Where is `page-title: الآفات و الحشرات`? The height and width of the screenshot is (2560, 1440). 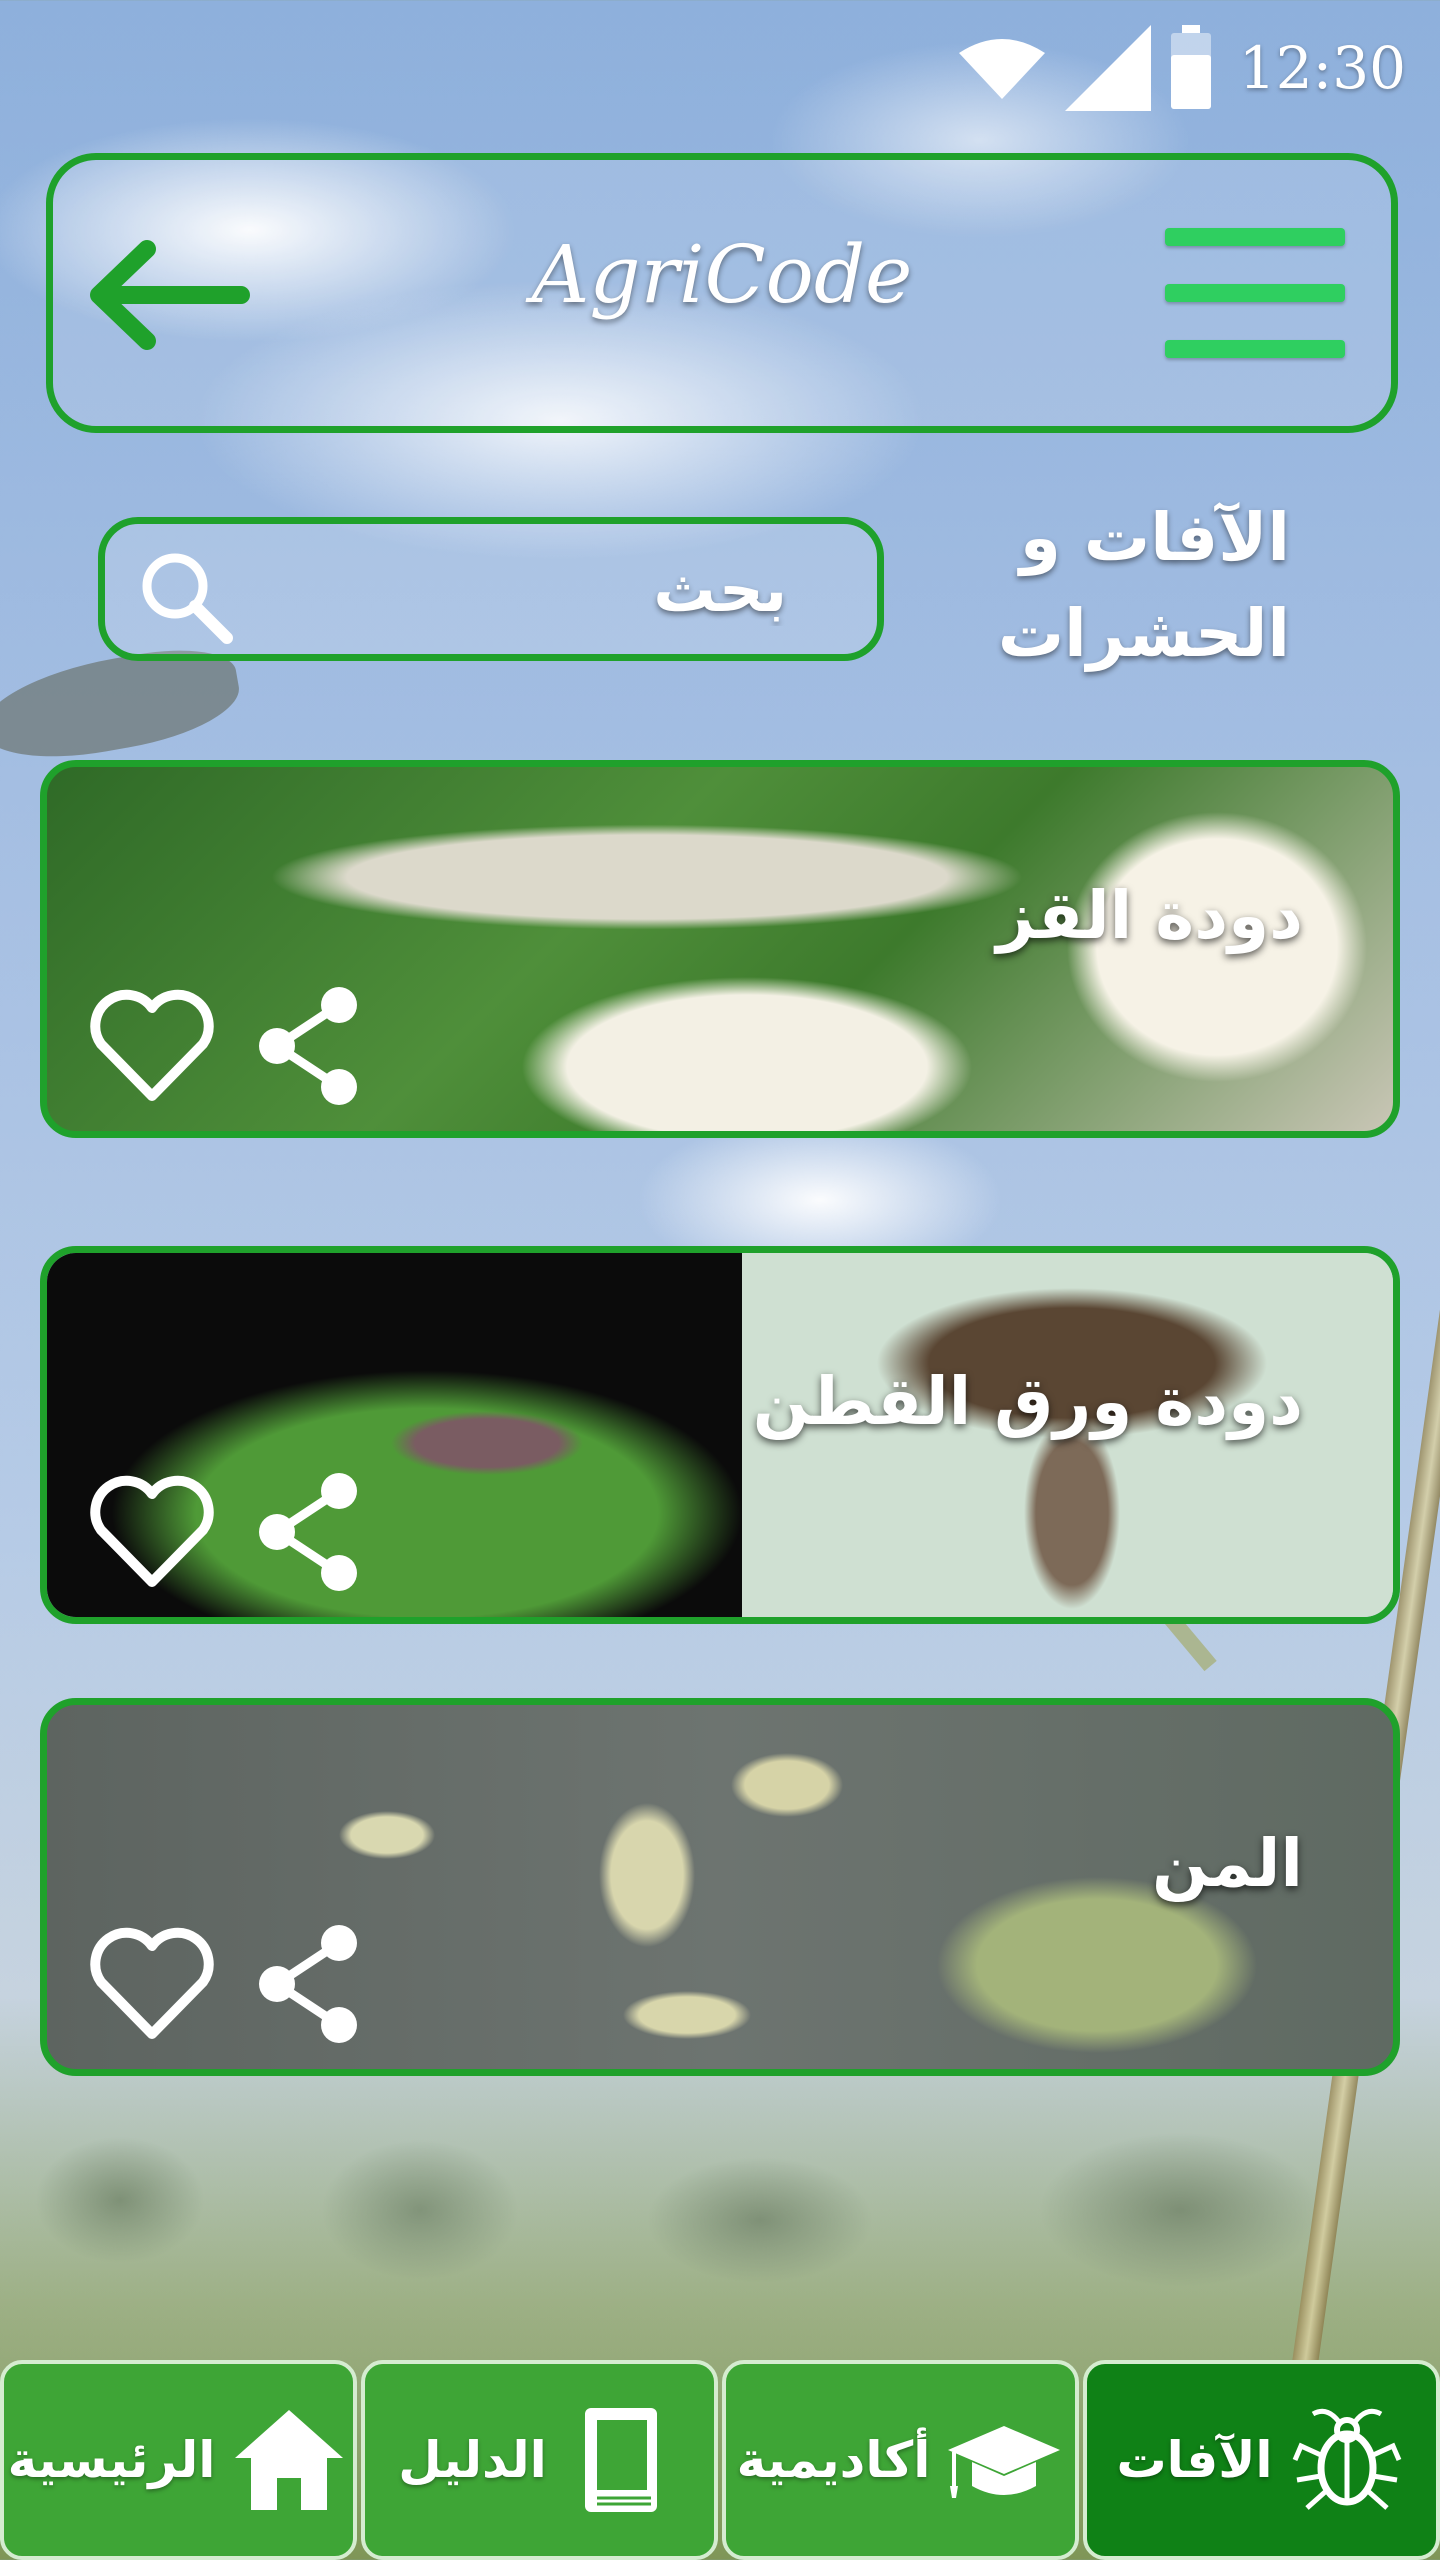 page-title: الآفات و الحشرات is located at coordinates (1143, 585).